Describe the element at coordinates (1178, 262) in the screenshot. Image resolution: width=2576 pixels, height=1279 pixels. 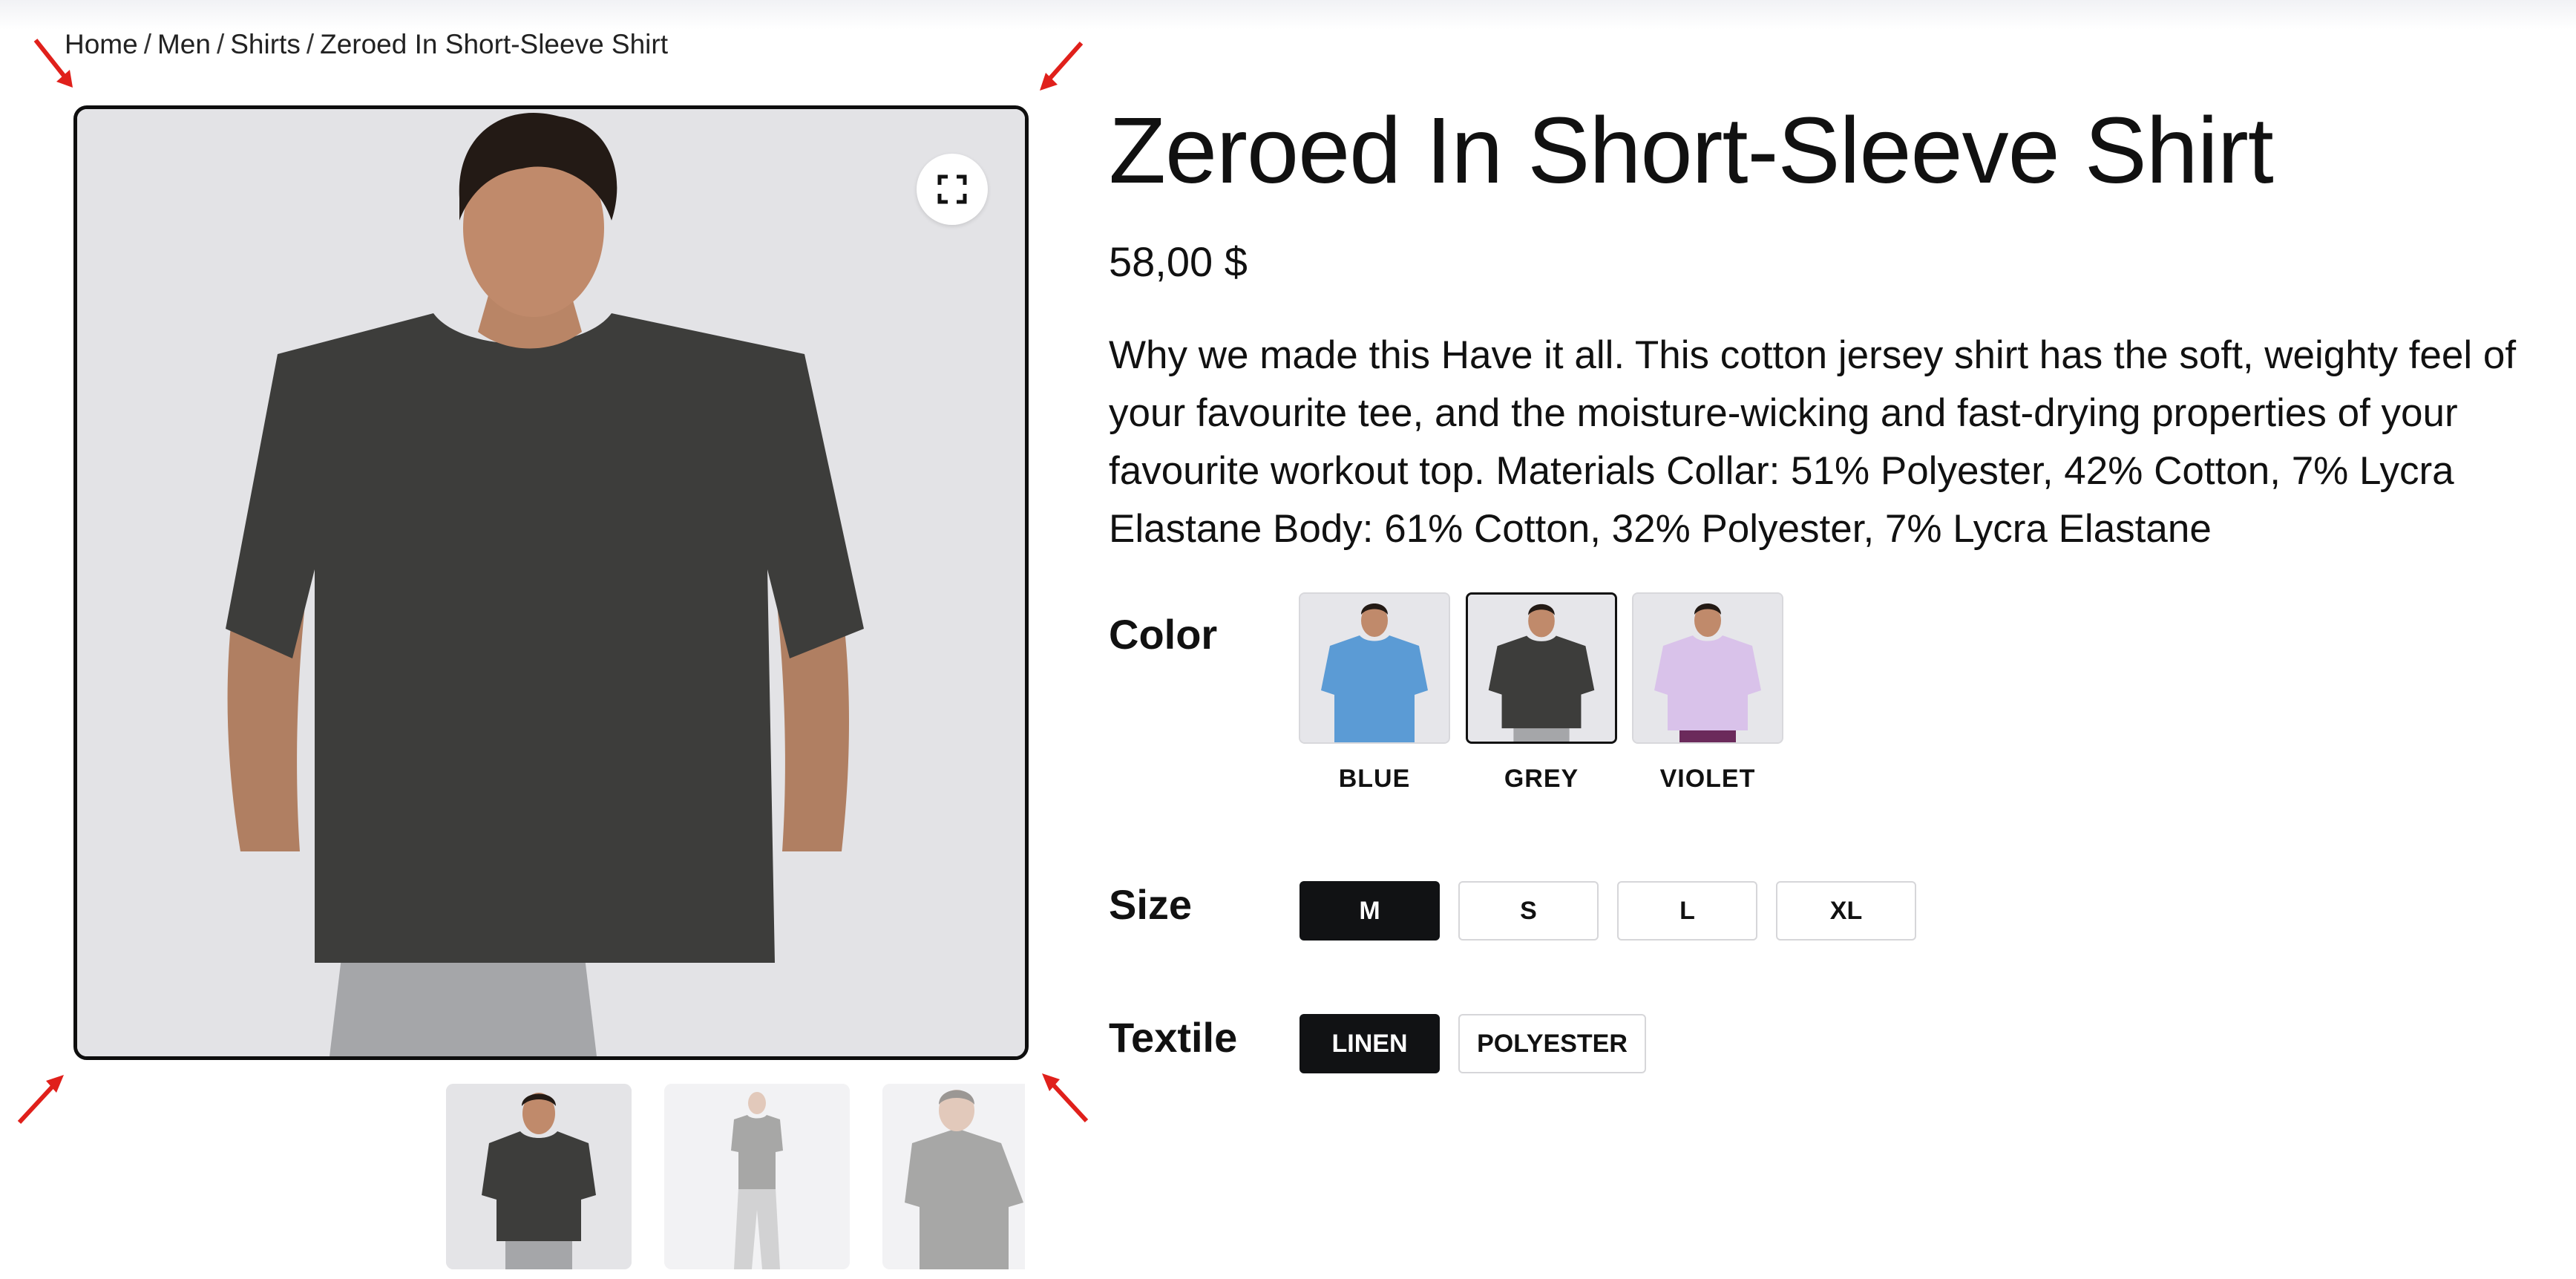
I see `product-price: 58,00 $` at that location.